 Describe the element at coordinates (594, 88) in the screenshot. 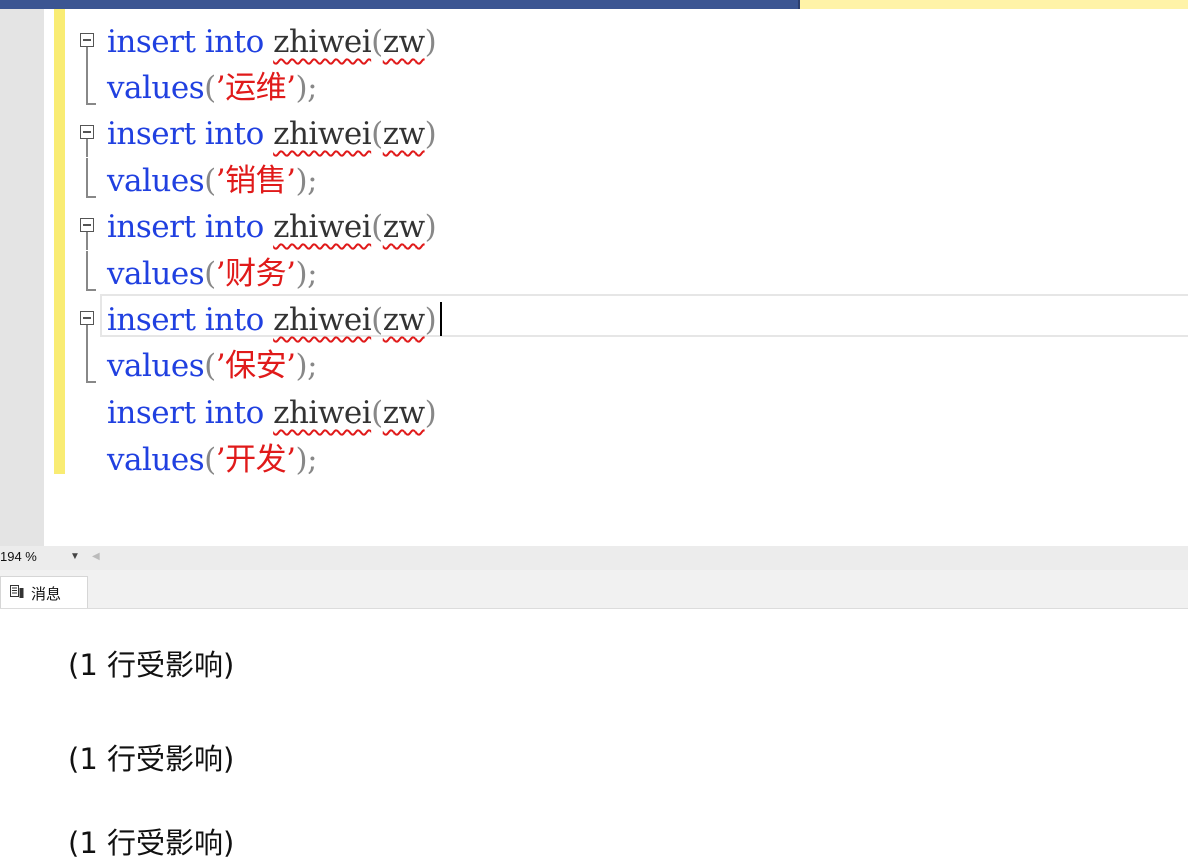

I see `code-line-values: values(’运维’);` at that location.